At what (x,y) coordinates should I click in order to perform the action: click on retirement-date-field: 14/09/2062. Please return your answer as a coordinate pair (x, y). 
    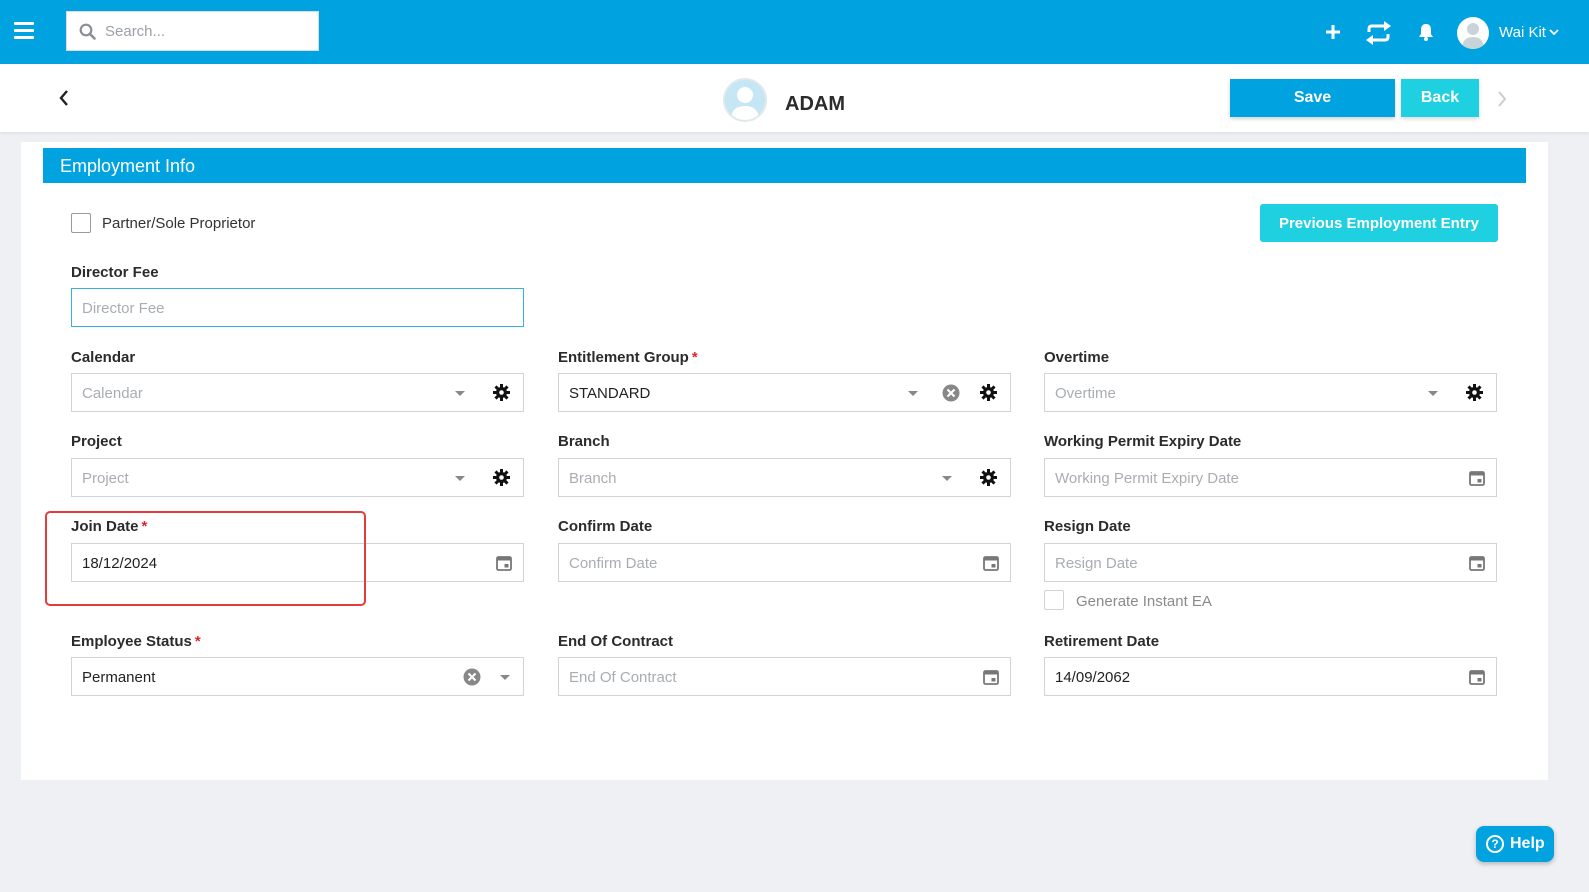
    Looking at the image, I should click on (1270, 676).